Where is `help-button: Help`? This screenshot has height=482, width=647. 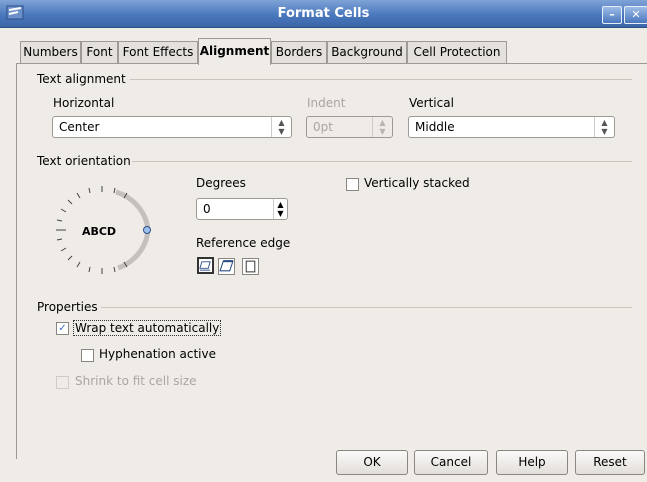 help-button: Help is located at coordinates (532, 462).